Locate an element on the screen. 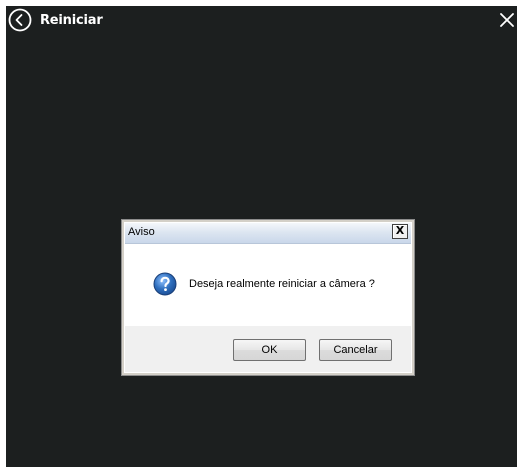  dialog-message: Deseja realmente reiniciar a câmera ? is located at coordinates (282, 284).